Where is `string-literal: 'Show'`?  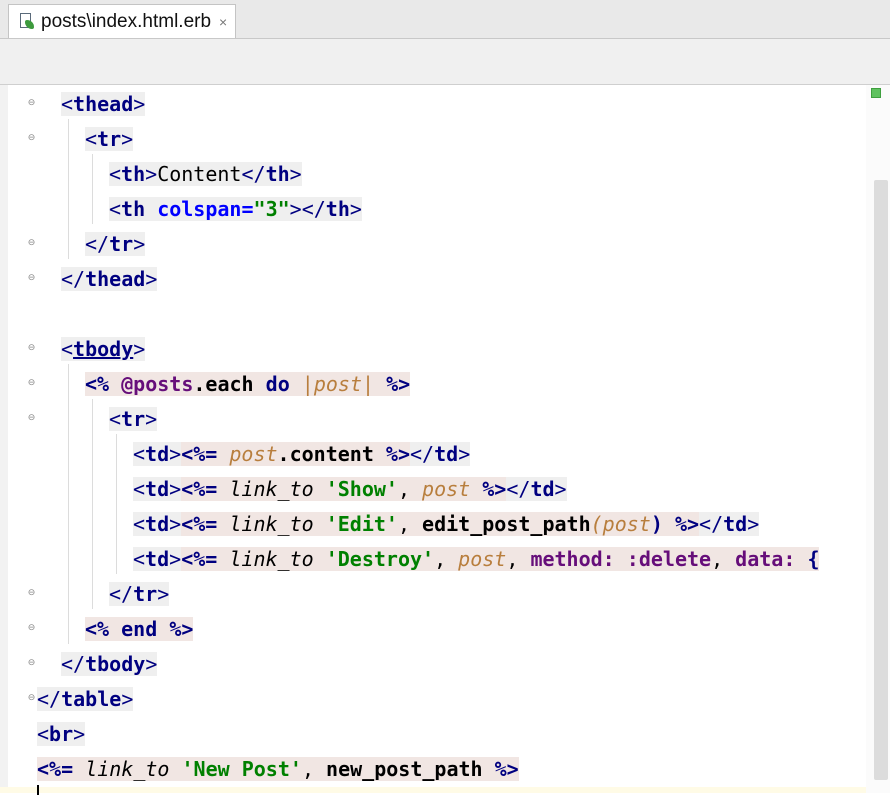 string-literal: 'Show' is located at coordinates (361, 489).